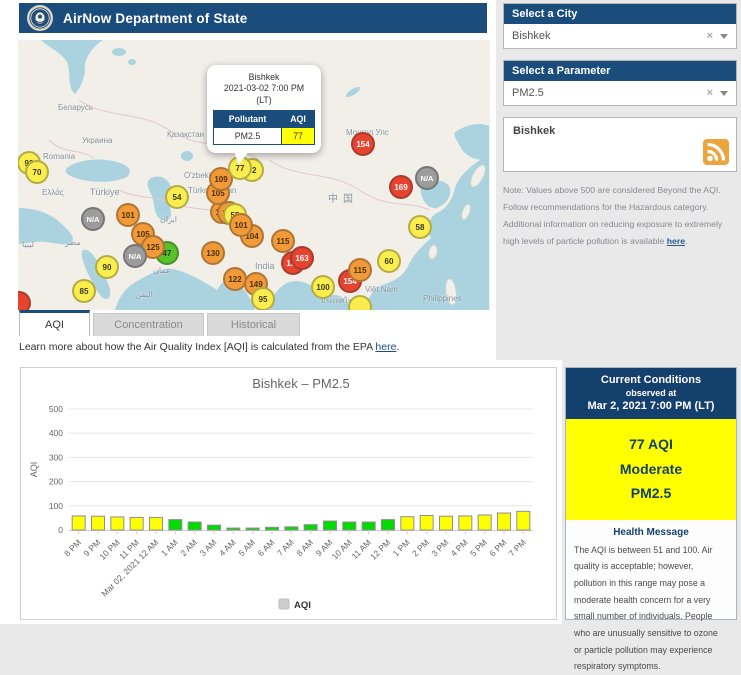  I want to click on cc-aqi-summary: 77 AQI Moderate PM2.5, so click(651, 469).